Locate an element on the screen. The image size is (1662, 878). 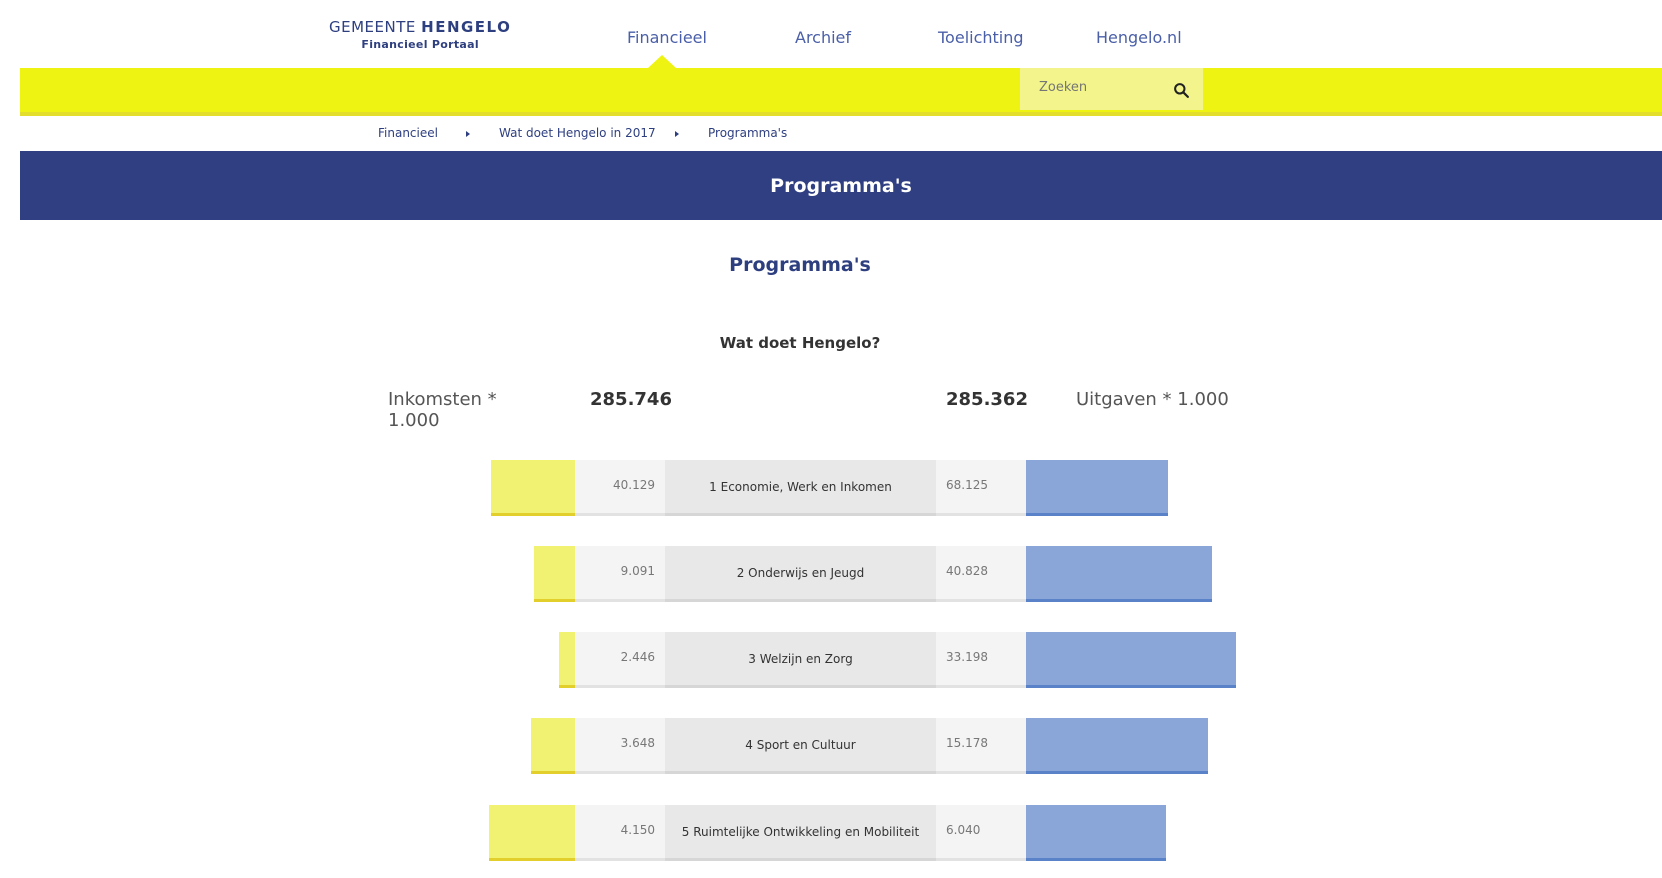
logo-subtitle: Financieel Portaal is located at coordinates (420, 44).